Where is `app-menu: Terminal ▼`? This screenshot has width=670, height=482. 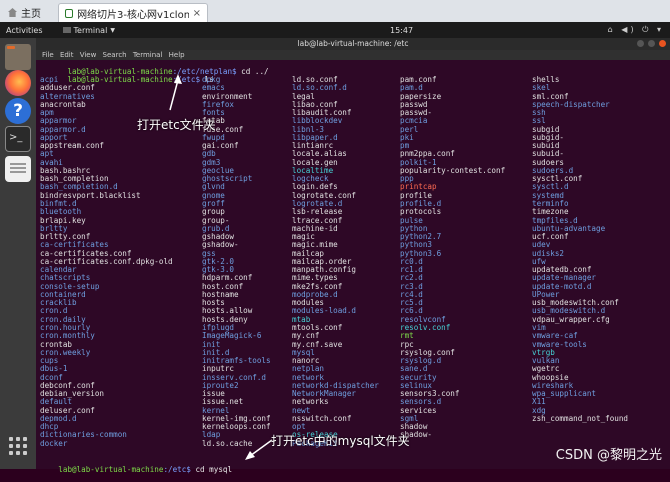
app-menu: Terminal ▼ is located at coordinates (88, 30).